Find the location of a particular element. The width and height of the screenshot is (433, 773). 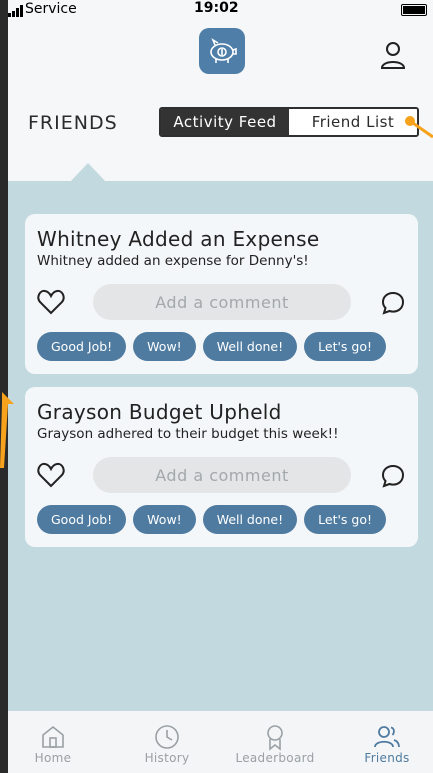

tab-history: History is located at coordinates (167, 742).